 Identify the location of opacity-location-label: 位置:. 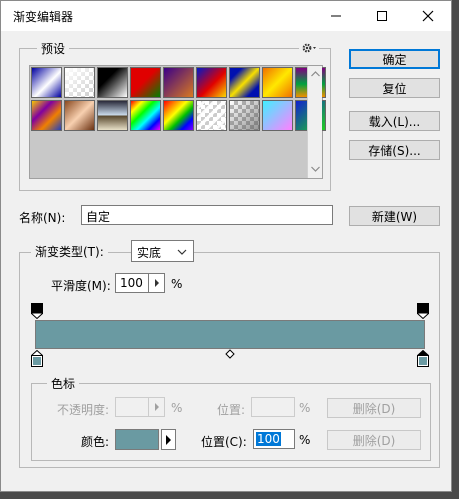
(231, 410).